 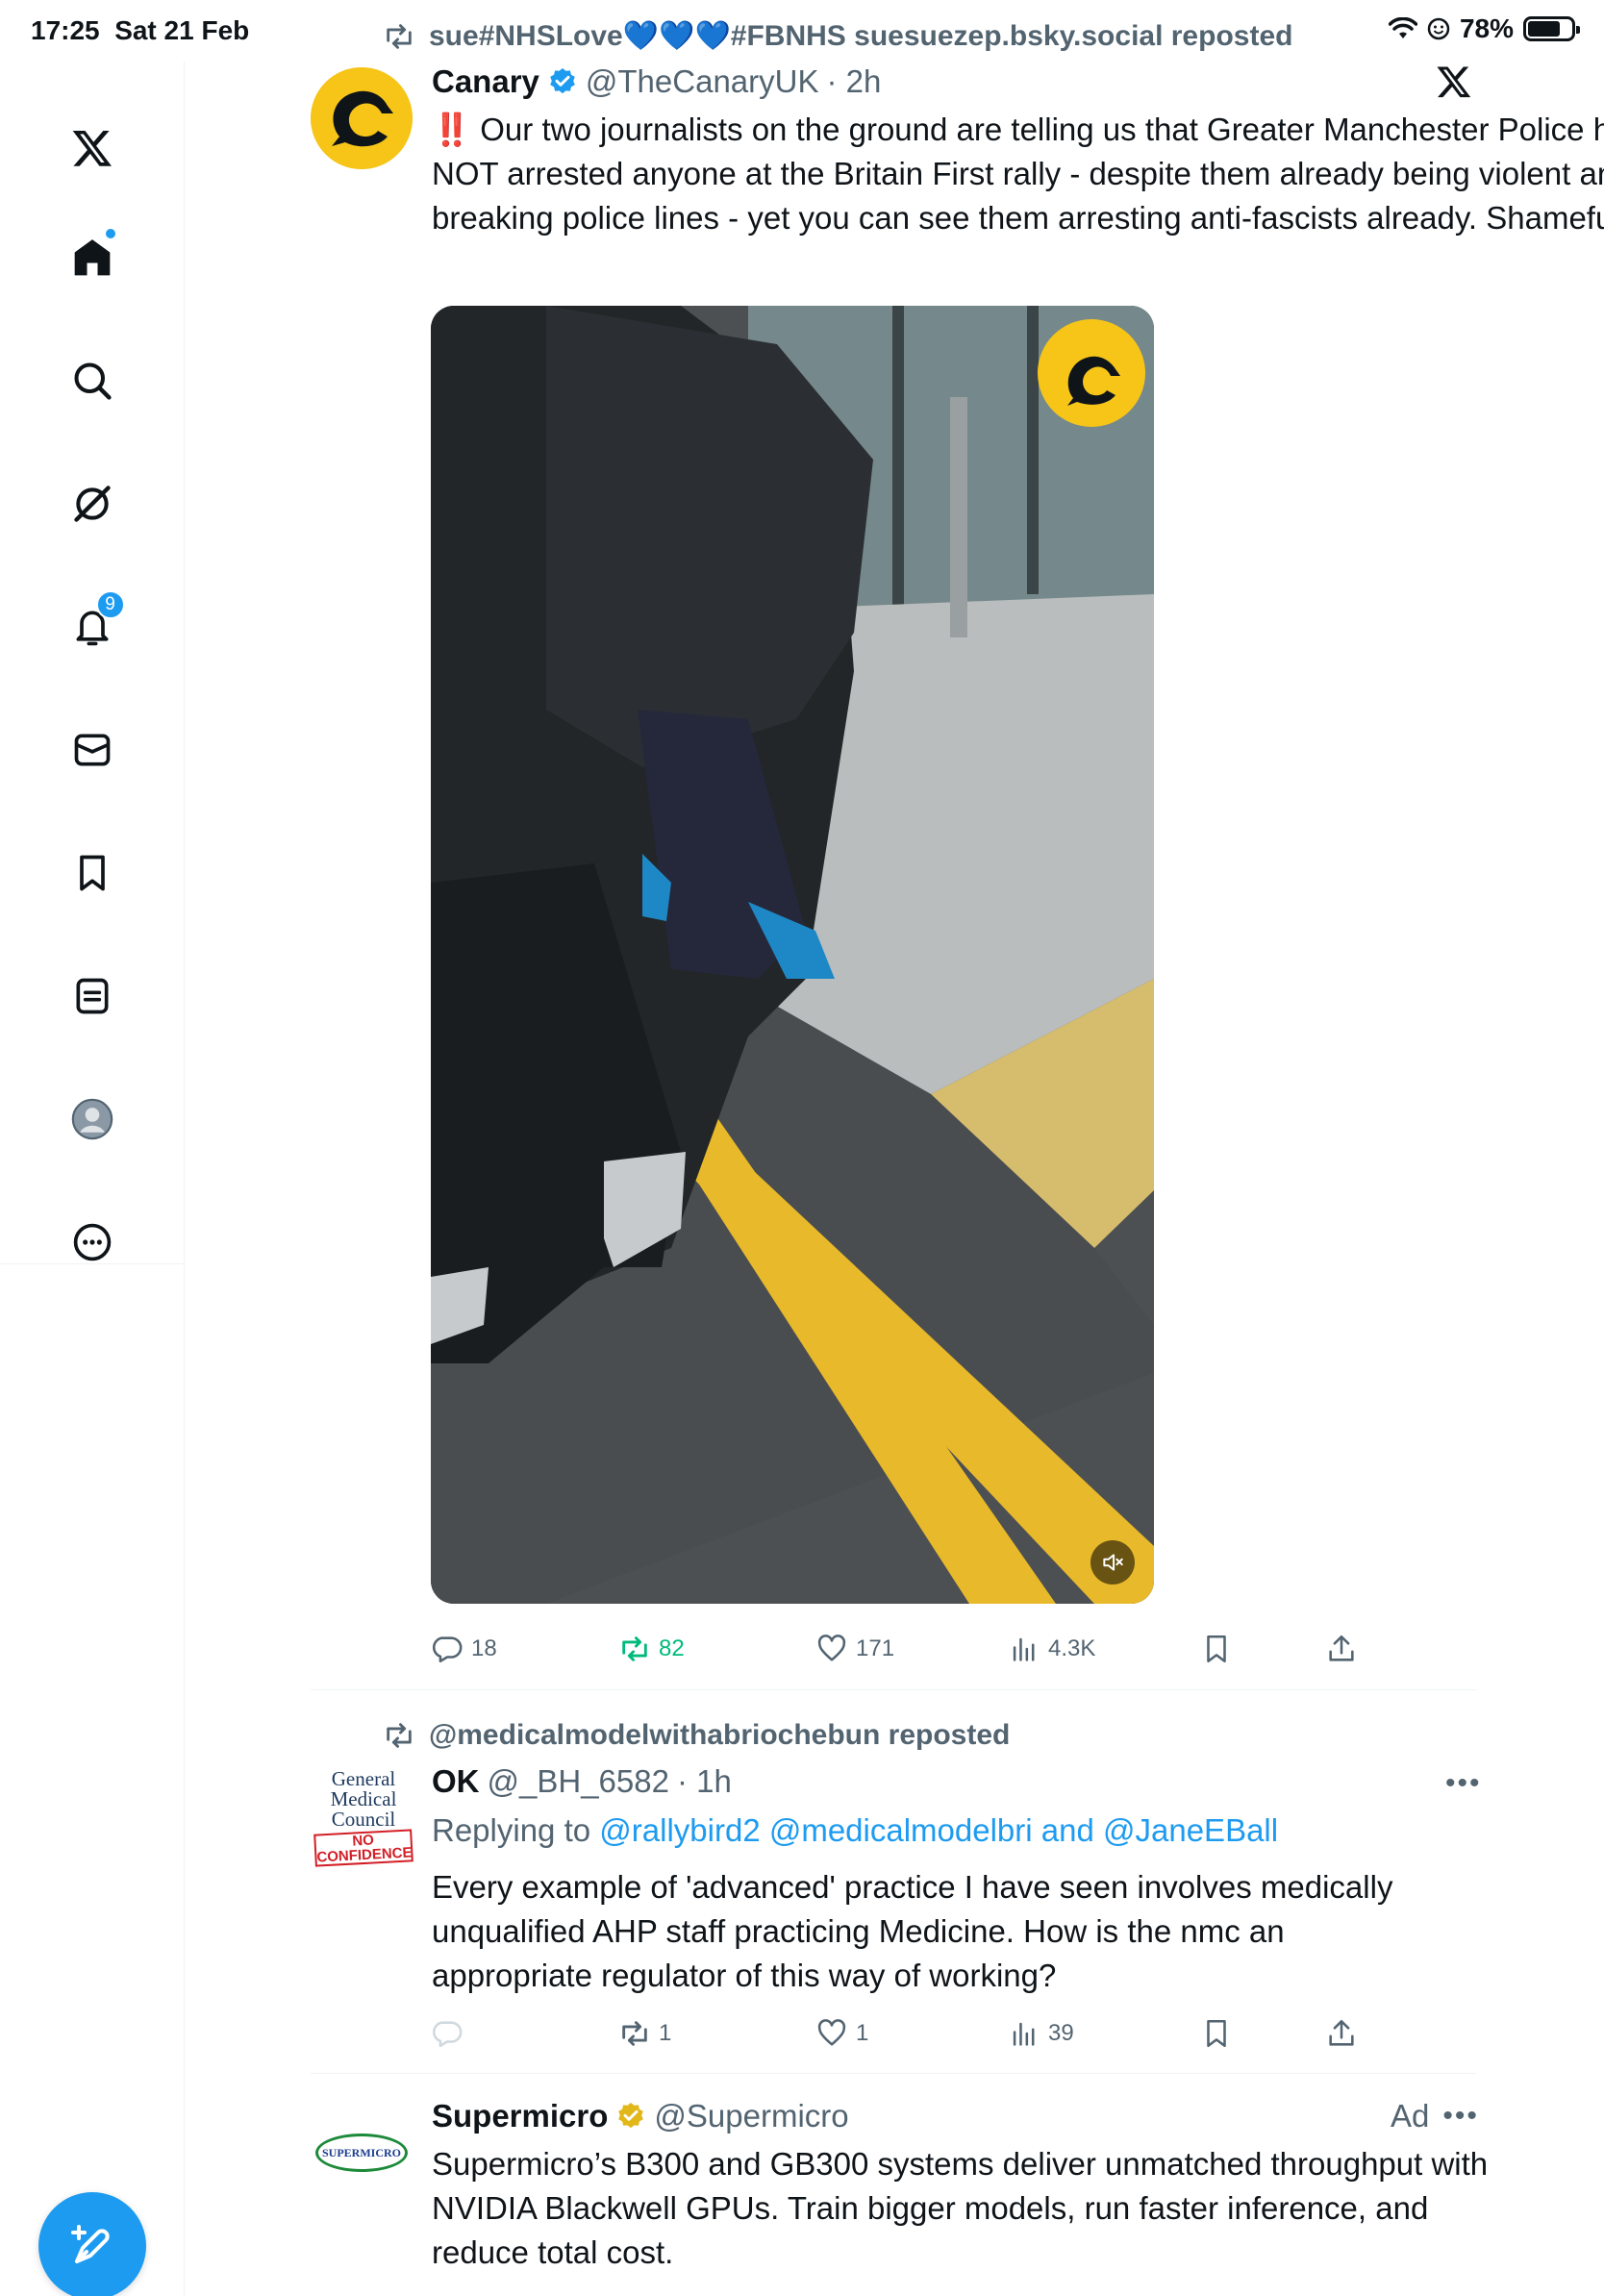 What do you see at coordinates (862, 2033) in the screenshot?
I see `like-count: 1` at bounding box center [862, 2033].